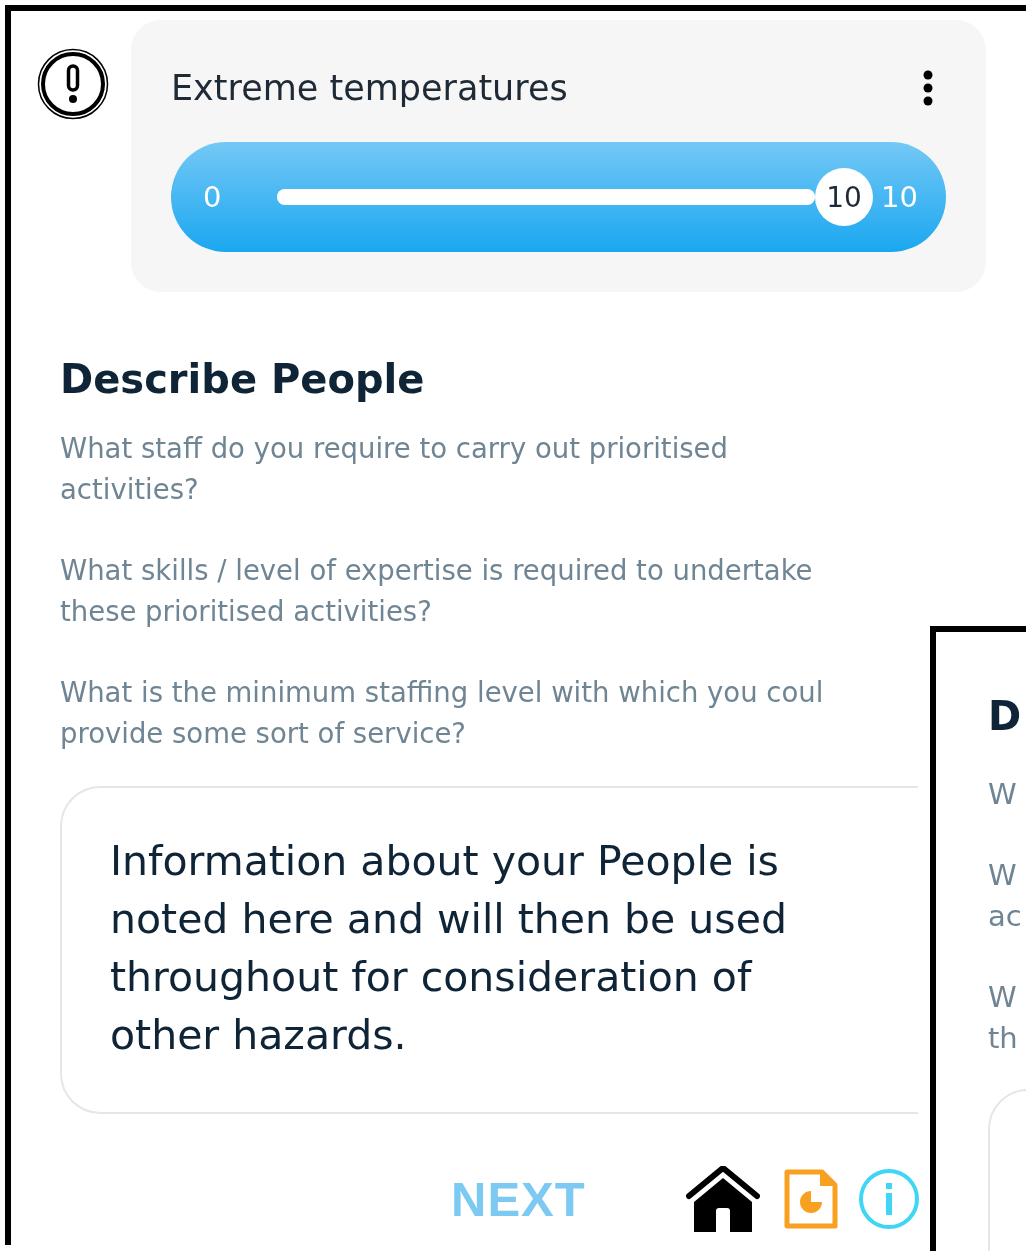 Image resolution: width=1026 pixels, height=1251 pixels. Describe the element at coordinates (1003, 1018) in the screenshot. I see `question-text: W th` at that location.